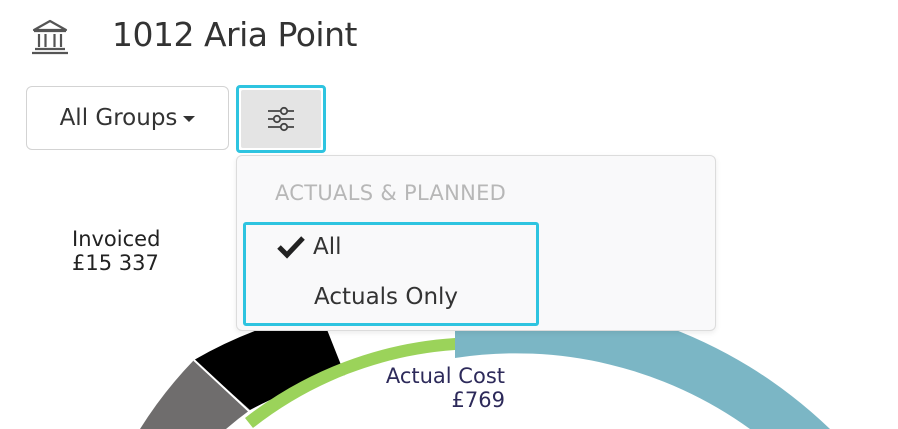 The height and width of the screenshot is (429, 898). I want to click on groups-dropdown-button: All Groups, so click(127, 118).